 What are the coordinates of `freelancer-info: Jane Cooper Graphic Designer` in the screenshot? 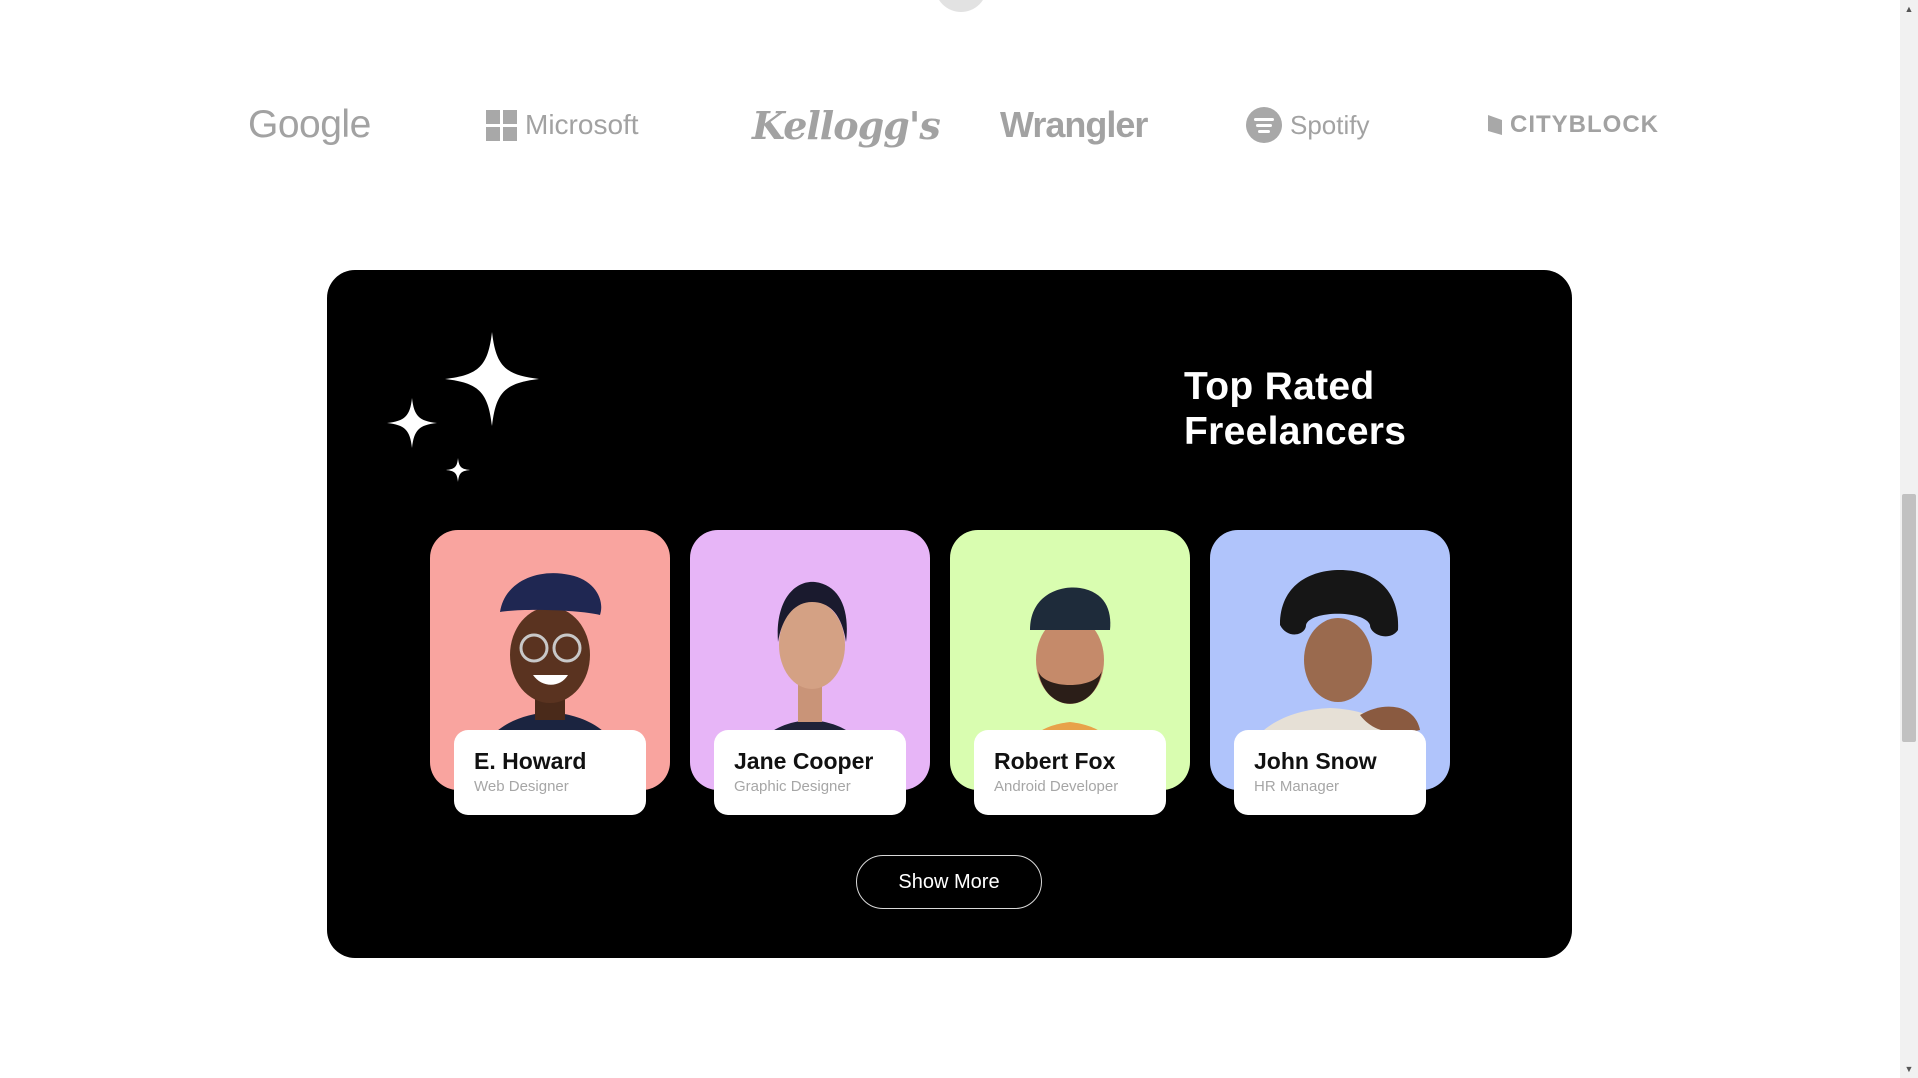 It's located at (810, 772).